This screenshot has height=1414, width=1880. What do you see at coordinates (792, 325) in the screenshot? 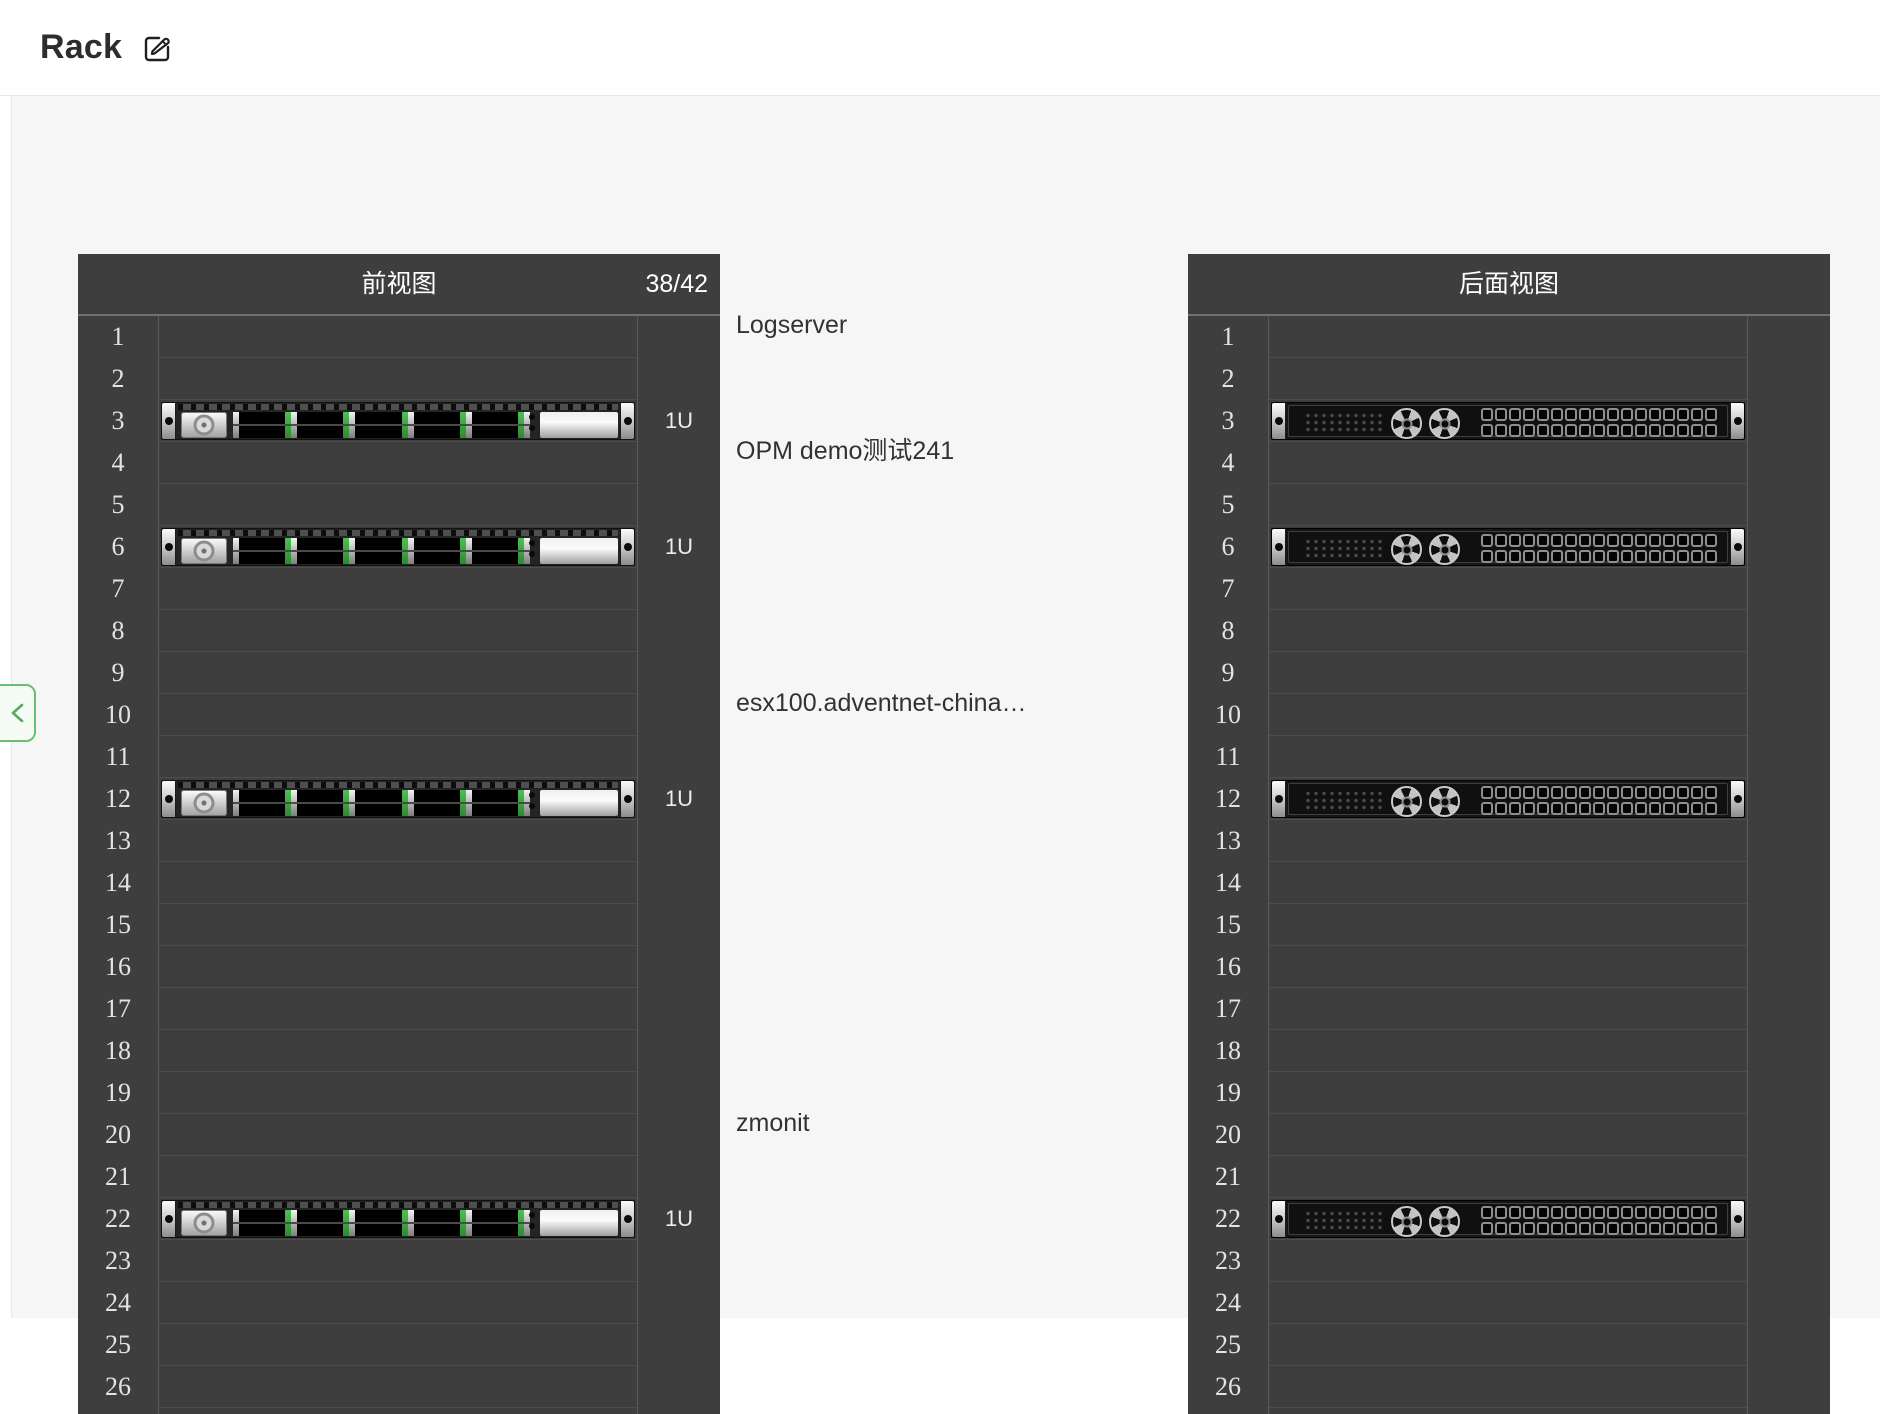
I see `device-name-label: Logserver` at bounding box center [792, 325].